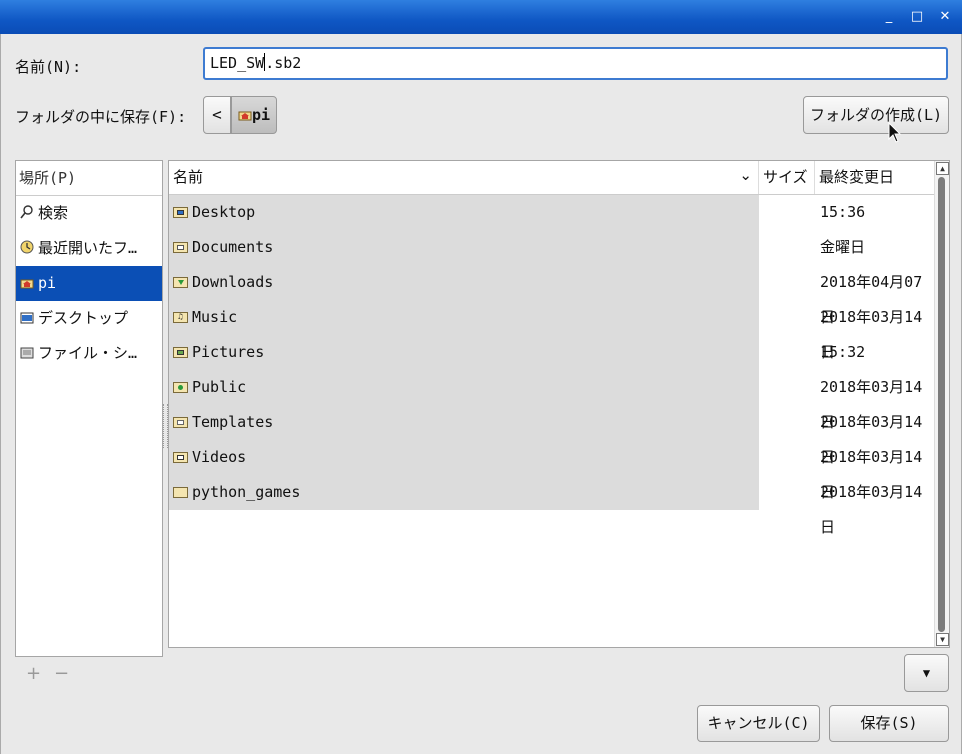 The width and height of the screenshot is (962, 754). What do you see at coordinates (843, 247) in the screenshot?
I see `file-modified: 金曜日` at bounding box center [843, 247].